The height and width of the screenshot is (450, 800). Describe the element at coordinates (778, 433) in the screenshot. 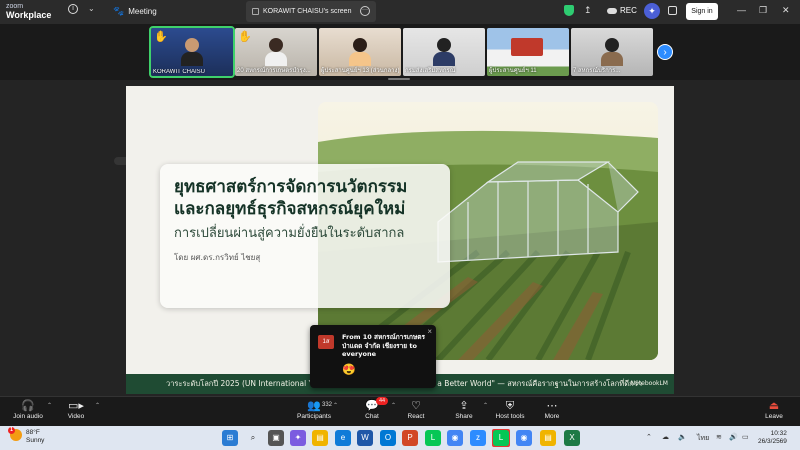

I see `clock-time: 10:32` at that location.